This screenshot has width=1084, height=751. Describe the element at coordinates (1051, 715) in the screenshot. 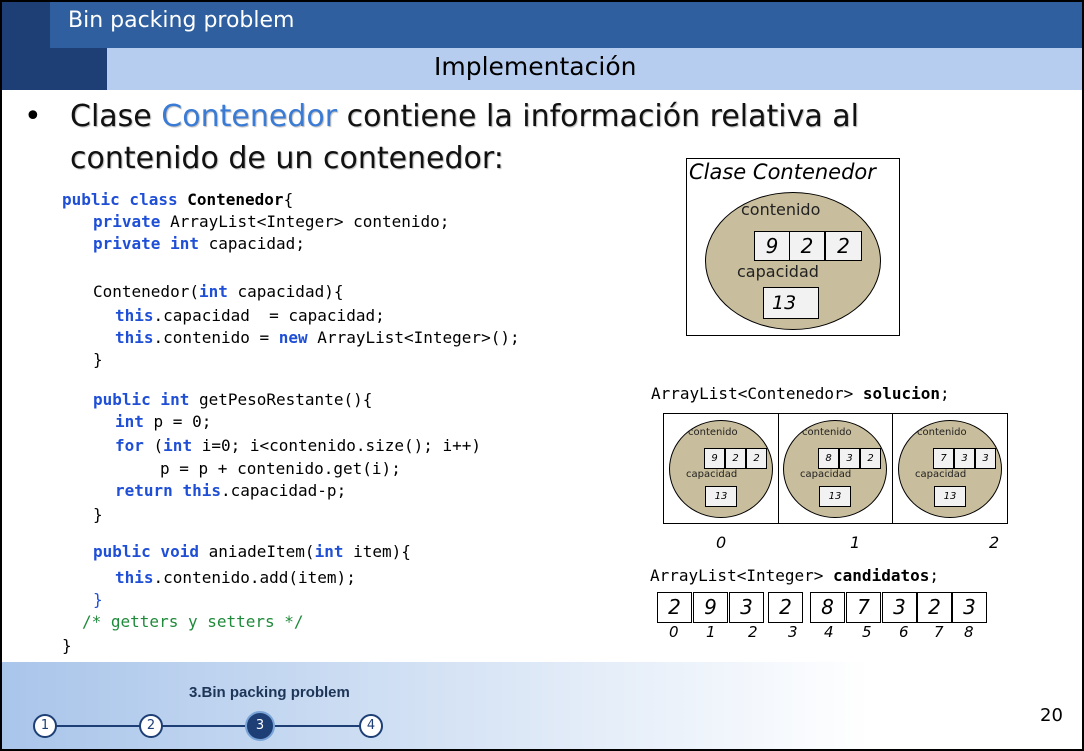

I see `page-number: 20` at that location.